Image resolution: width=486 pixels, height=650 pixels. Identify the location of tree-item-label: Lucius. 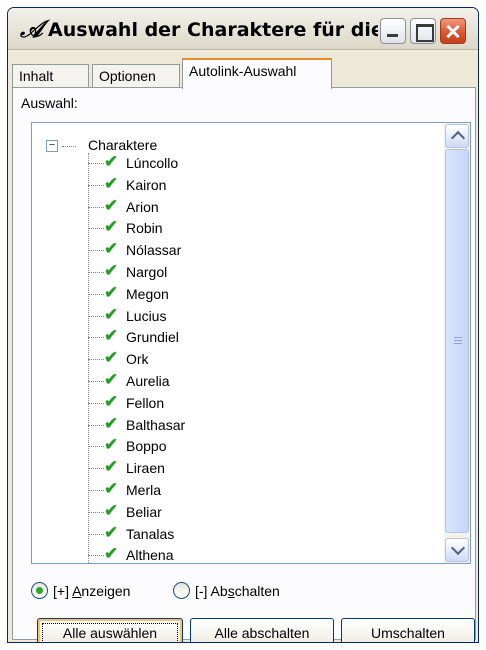
(146, 315).